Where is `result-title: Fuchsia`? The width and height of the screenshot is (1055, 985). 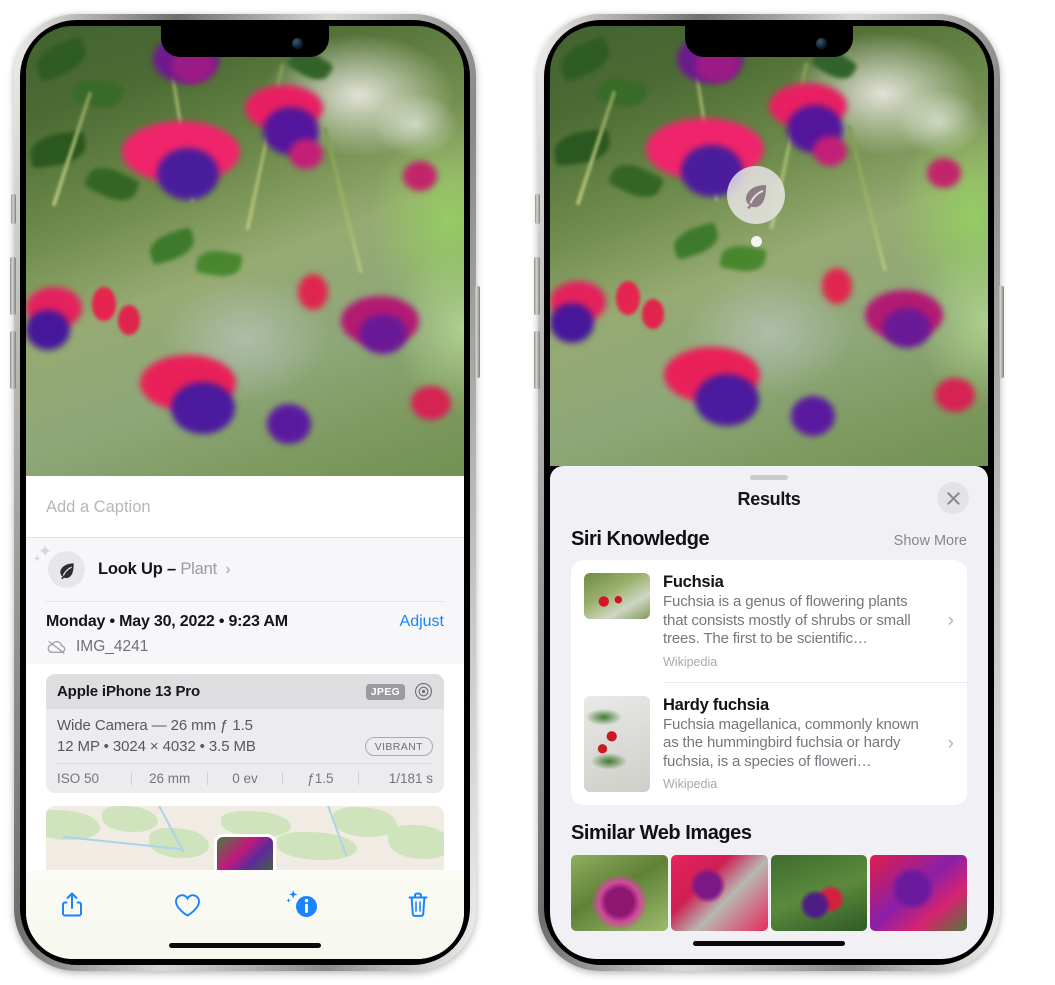 result-title: Fuchsia is located at coordinates (693, 582).